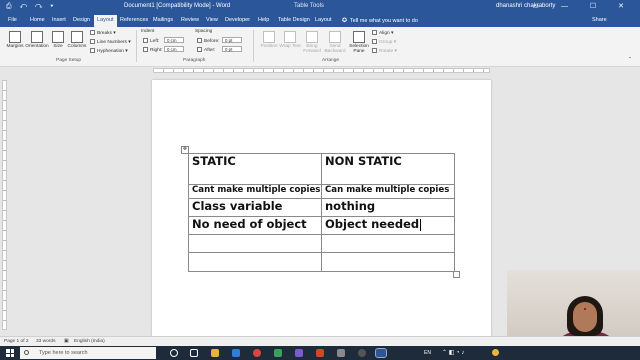  What do you see at coordinates (320, 70) in the screenshot?
I see `horizontal-ruler` at bounding box center [320, 70].